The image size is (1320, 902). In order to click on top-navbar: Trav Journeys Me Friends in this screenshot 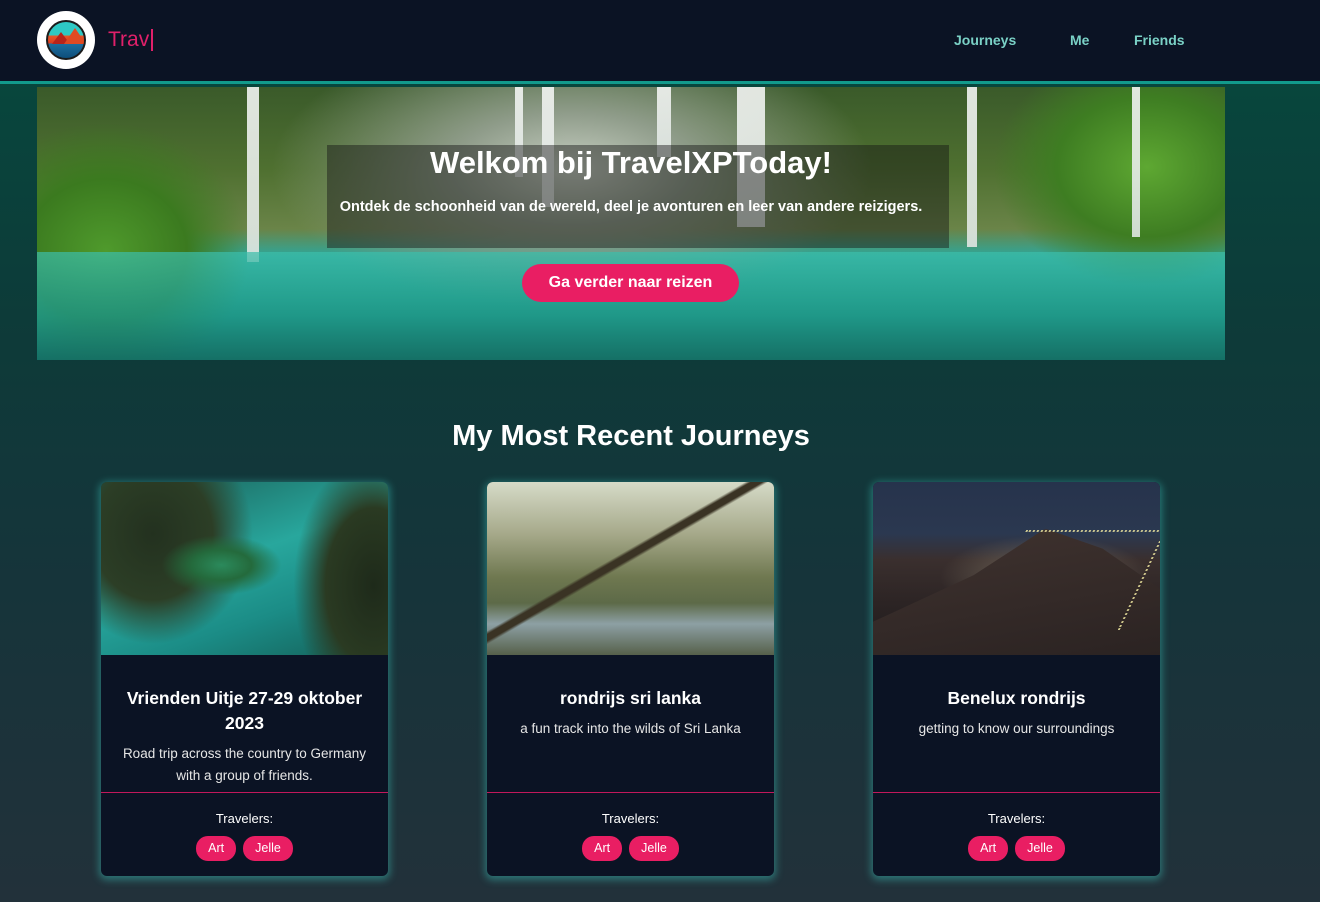, I will do `click(660, 42)`.